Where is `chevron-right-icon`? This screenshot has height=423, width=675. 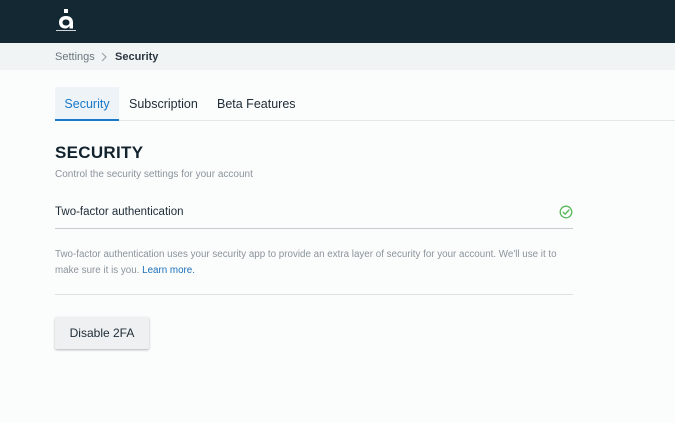 chevron-right-icon is located at coordinates (104, 57).